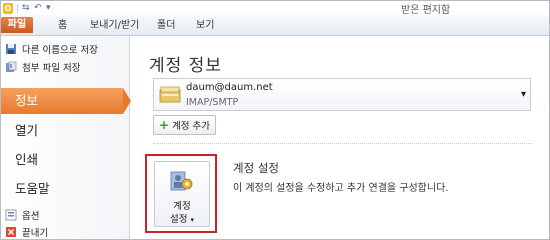  Describe the element at coordinates (35, 233) in the screenshot. I see `exit-label: 끝내기` at that location.